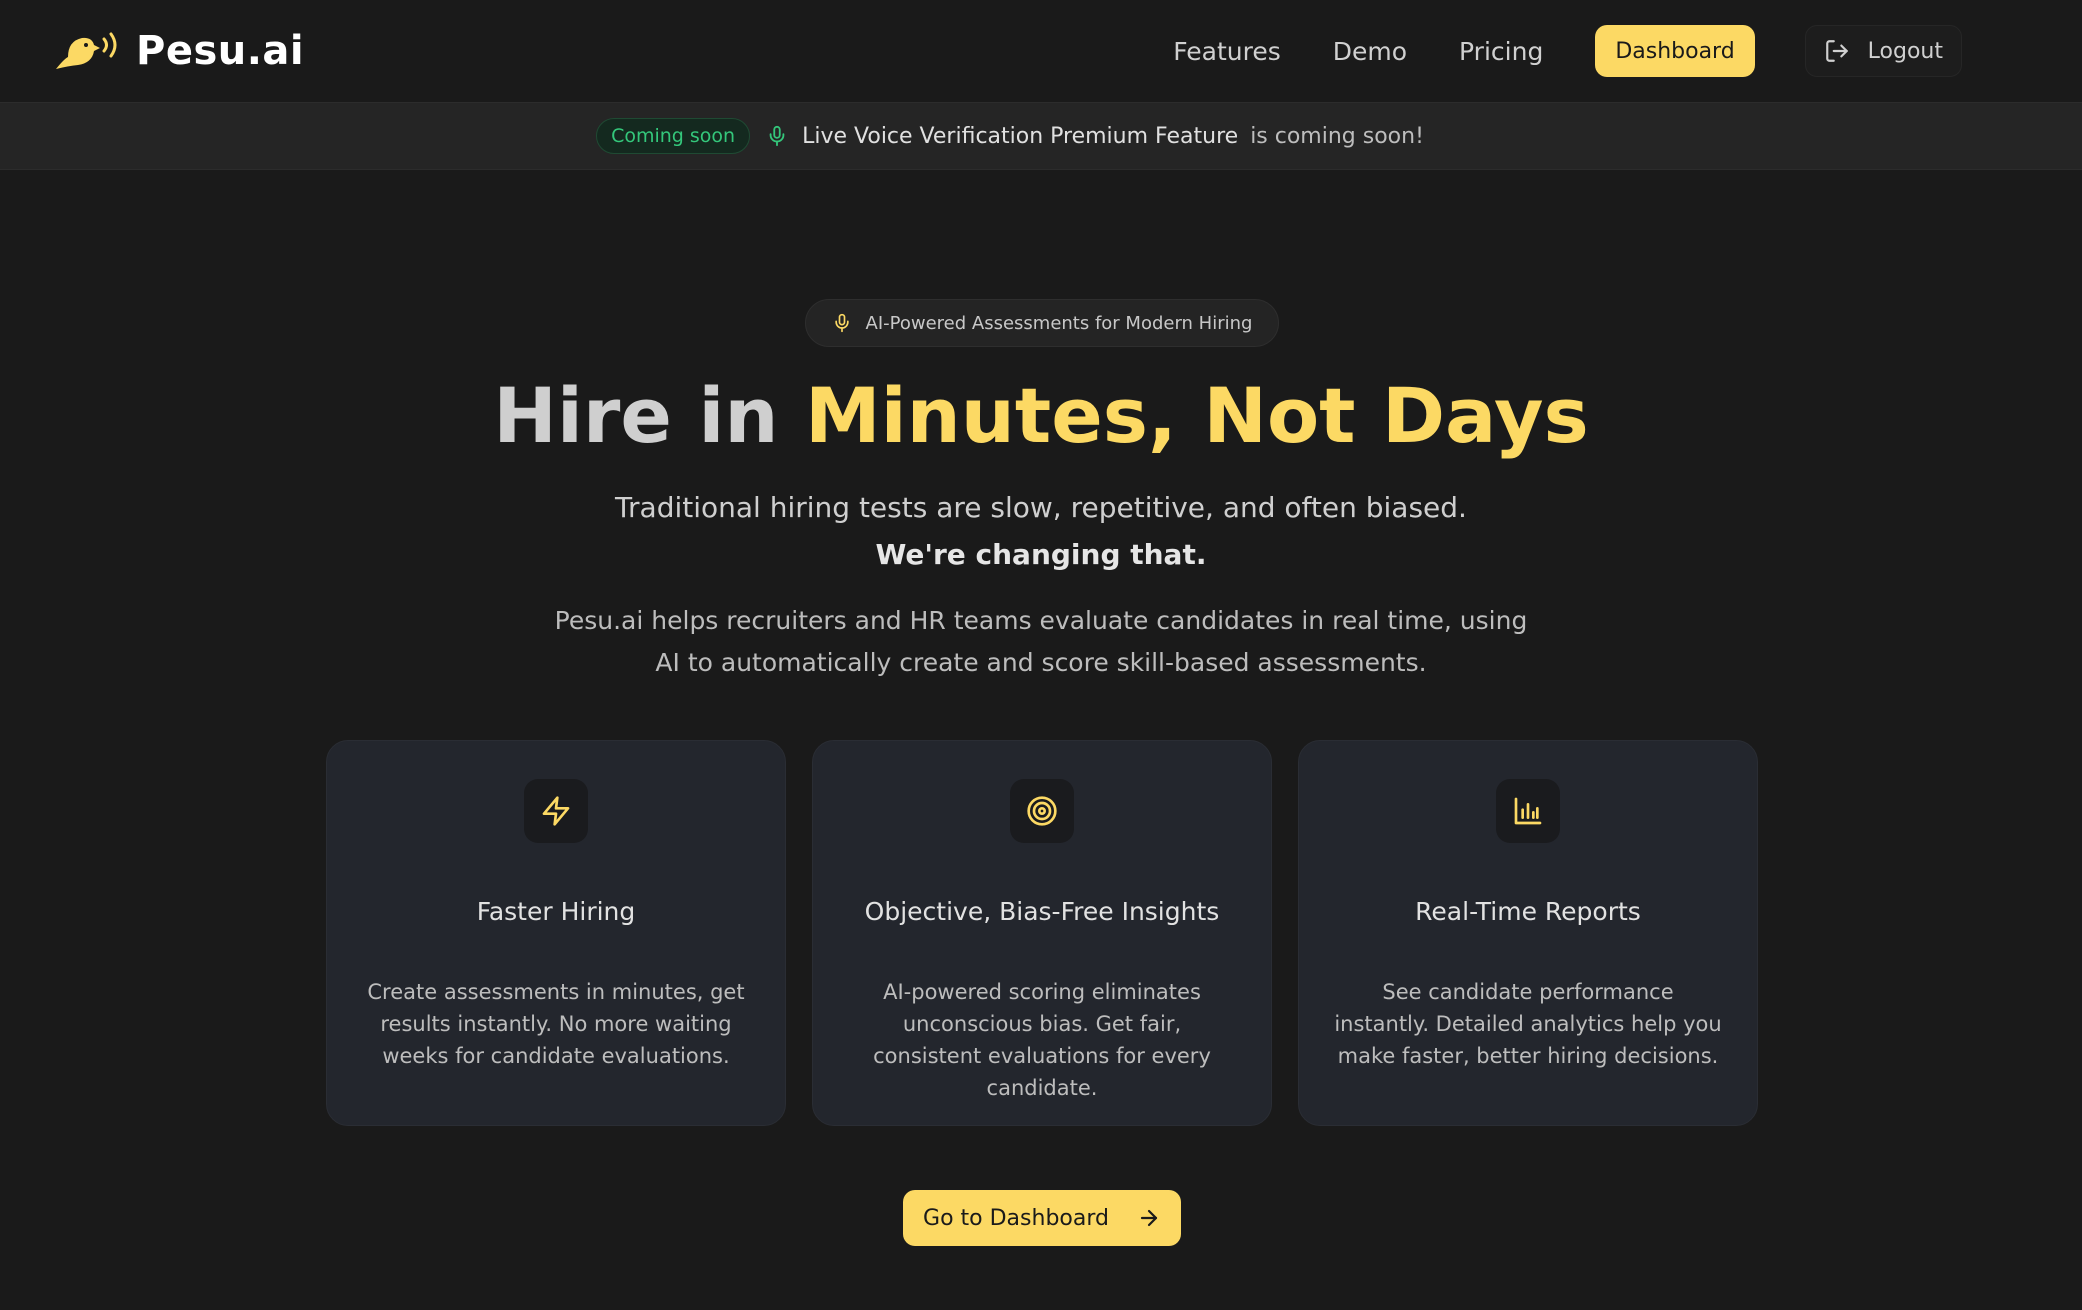 This screenshot has height=1310, width=2082. I want to click on brand: Pesu.ai, so click(179, 51).